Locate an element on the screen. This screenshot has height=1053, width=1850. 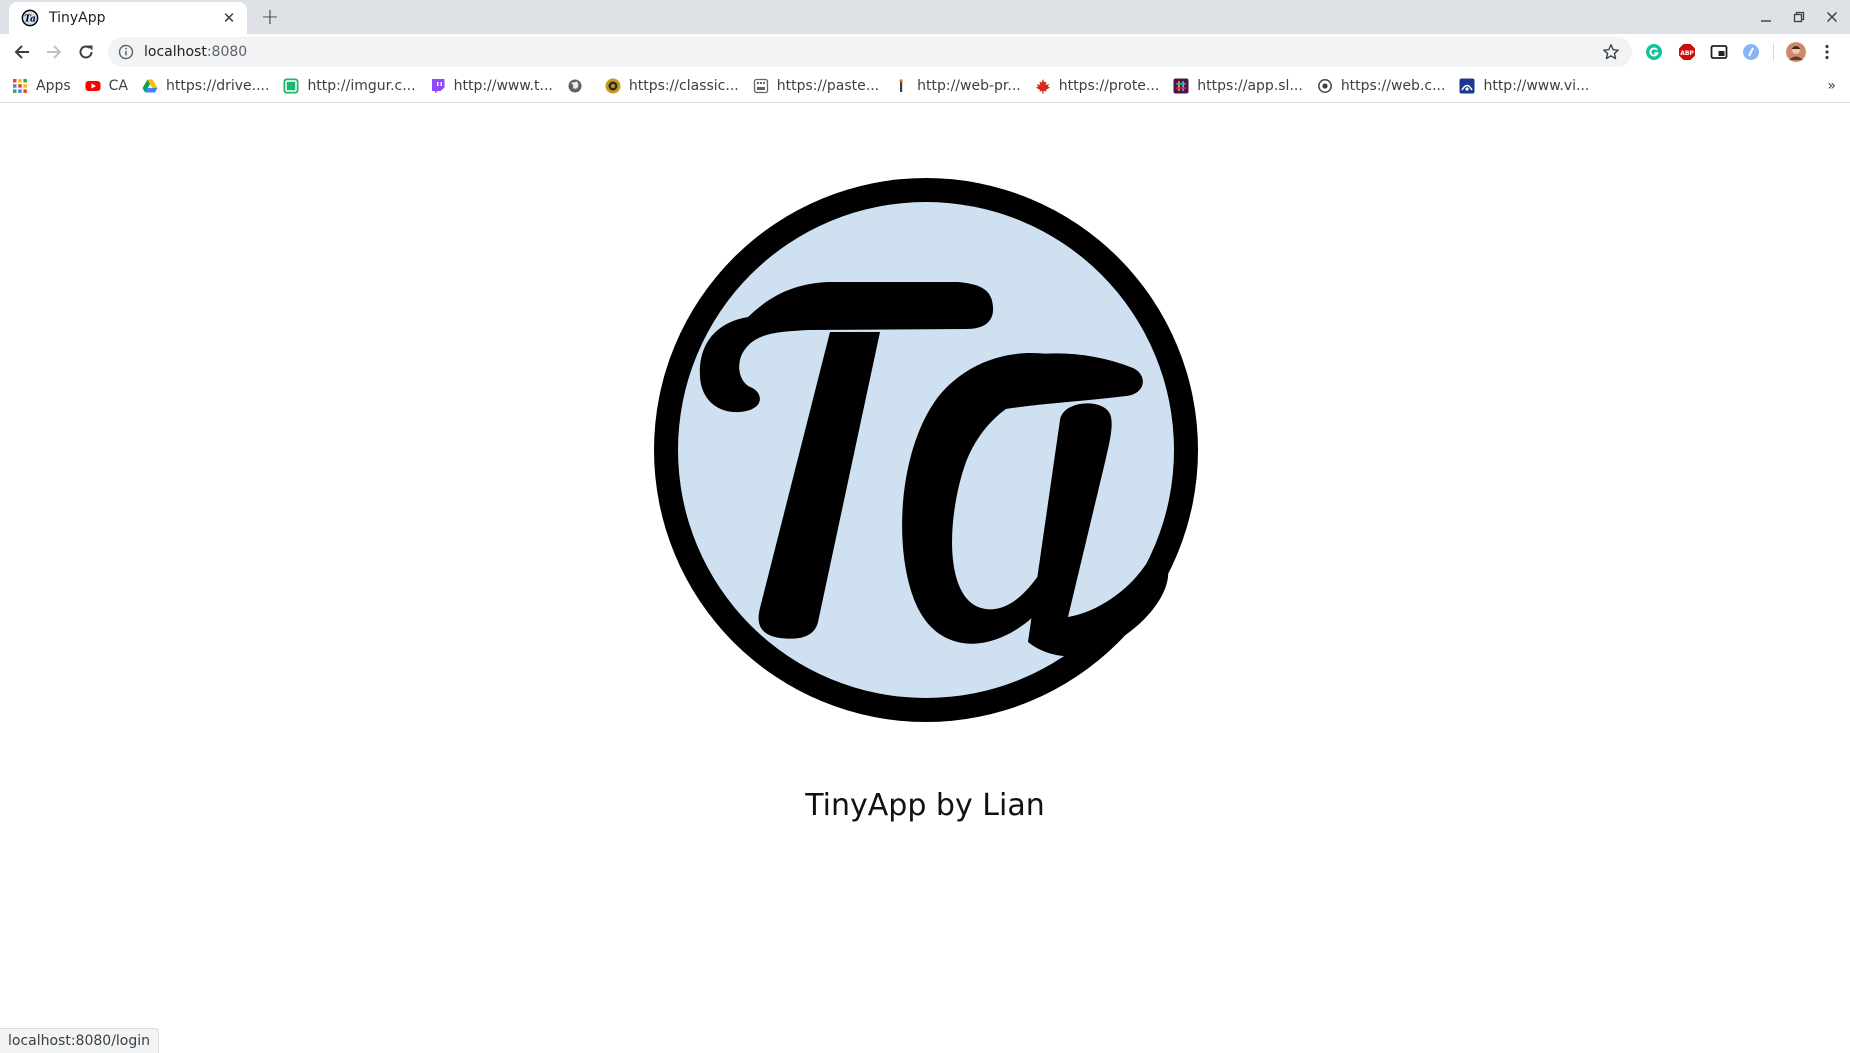
svg-text: ABP is located at coordinates (1687, 53).